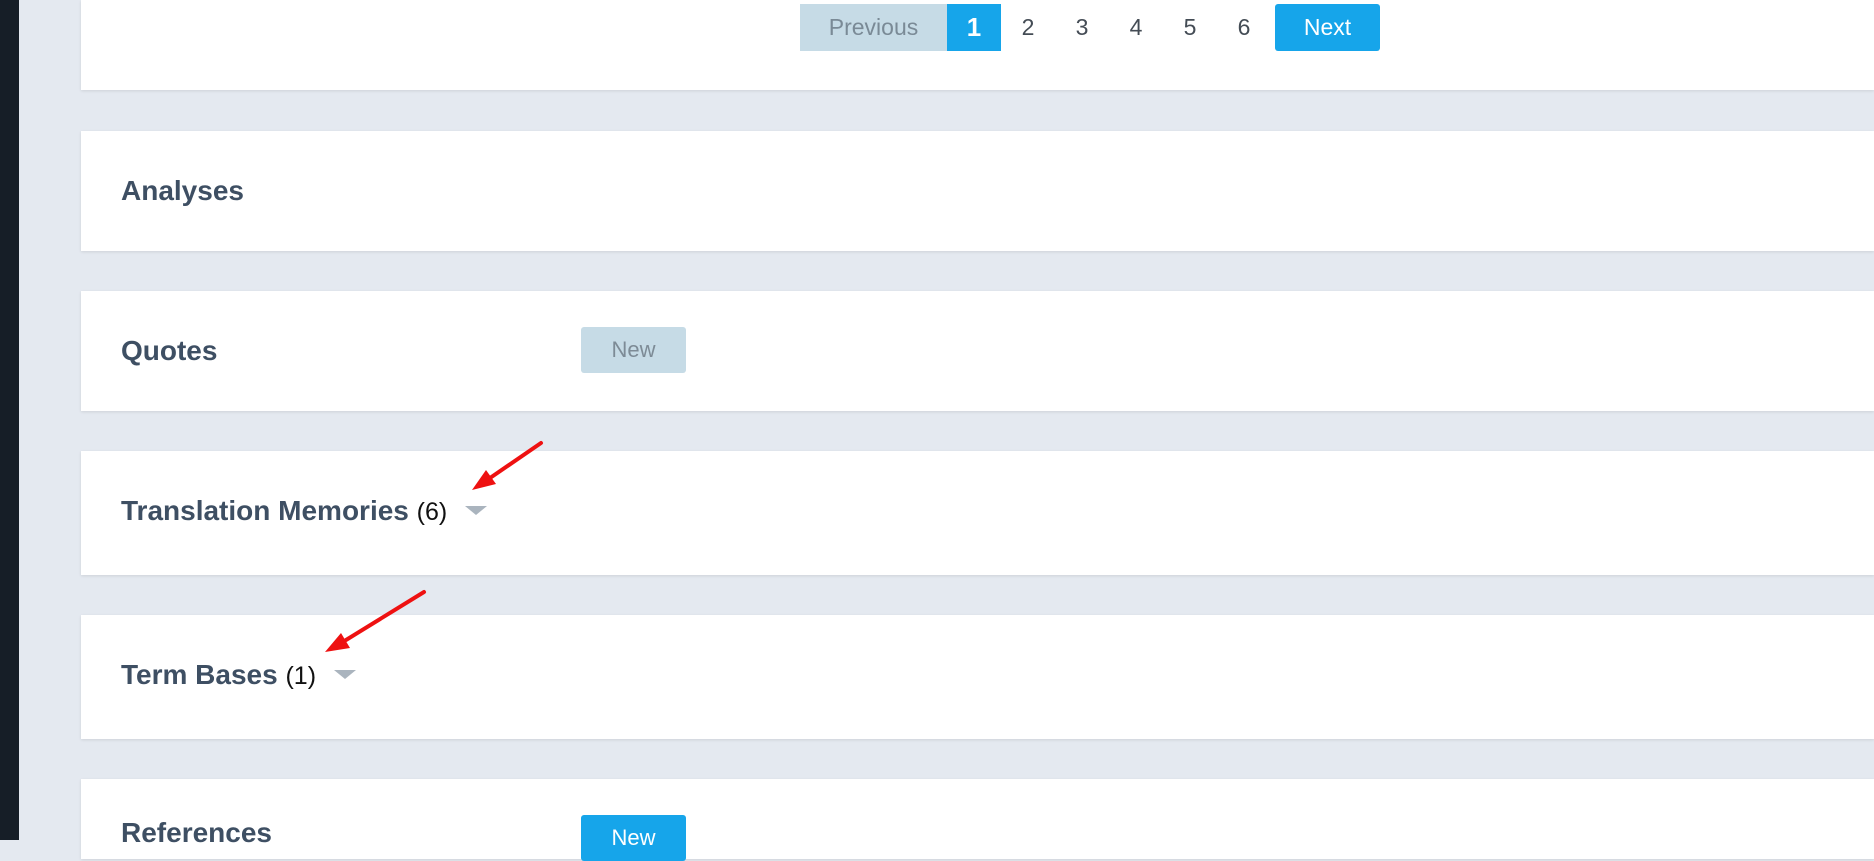 The height and width of the screenshot is (861, 1874). I want to click on term-bases-card: Term Bases (1), so click(977, 677).